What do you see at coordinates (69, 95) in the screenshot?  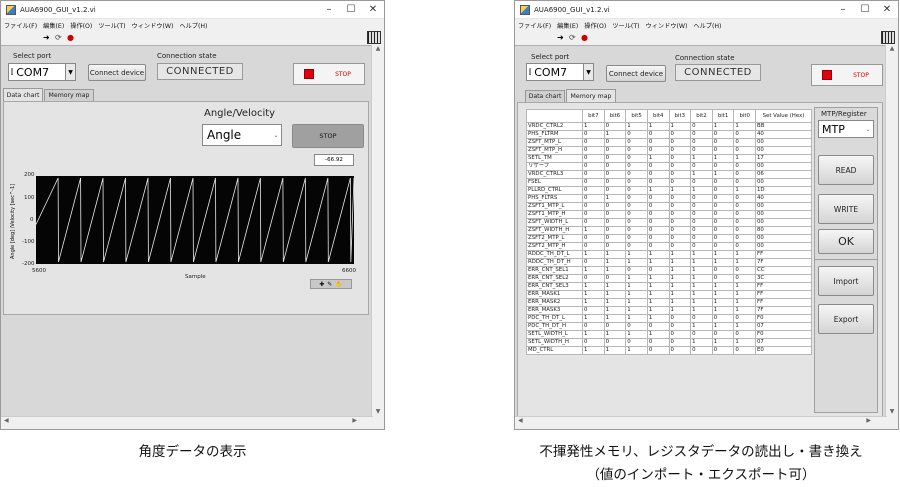 I see `tab-memory-map: Memory map` at bounding box center [69, 95].